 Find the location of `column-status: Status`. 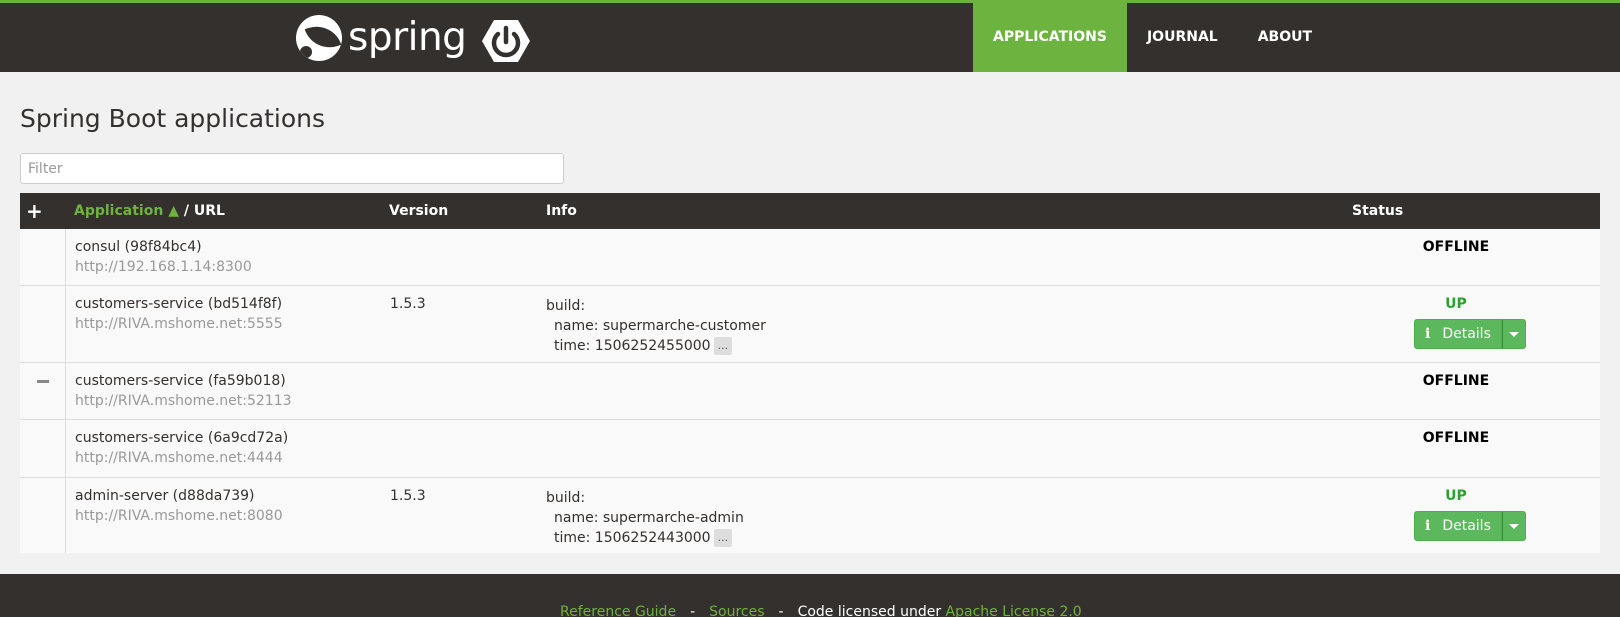

column-status: Status is located at coordinates (1378, 211).